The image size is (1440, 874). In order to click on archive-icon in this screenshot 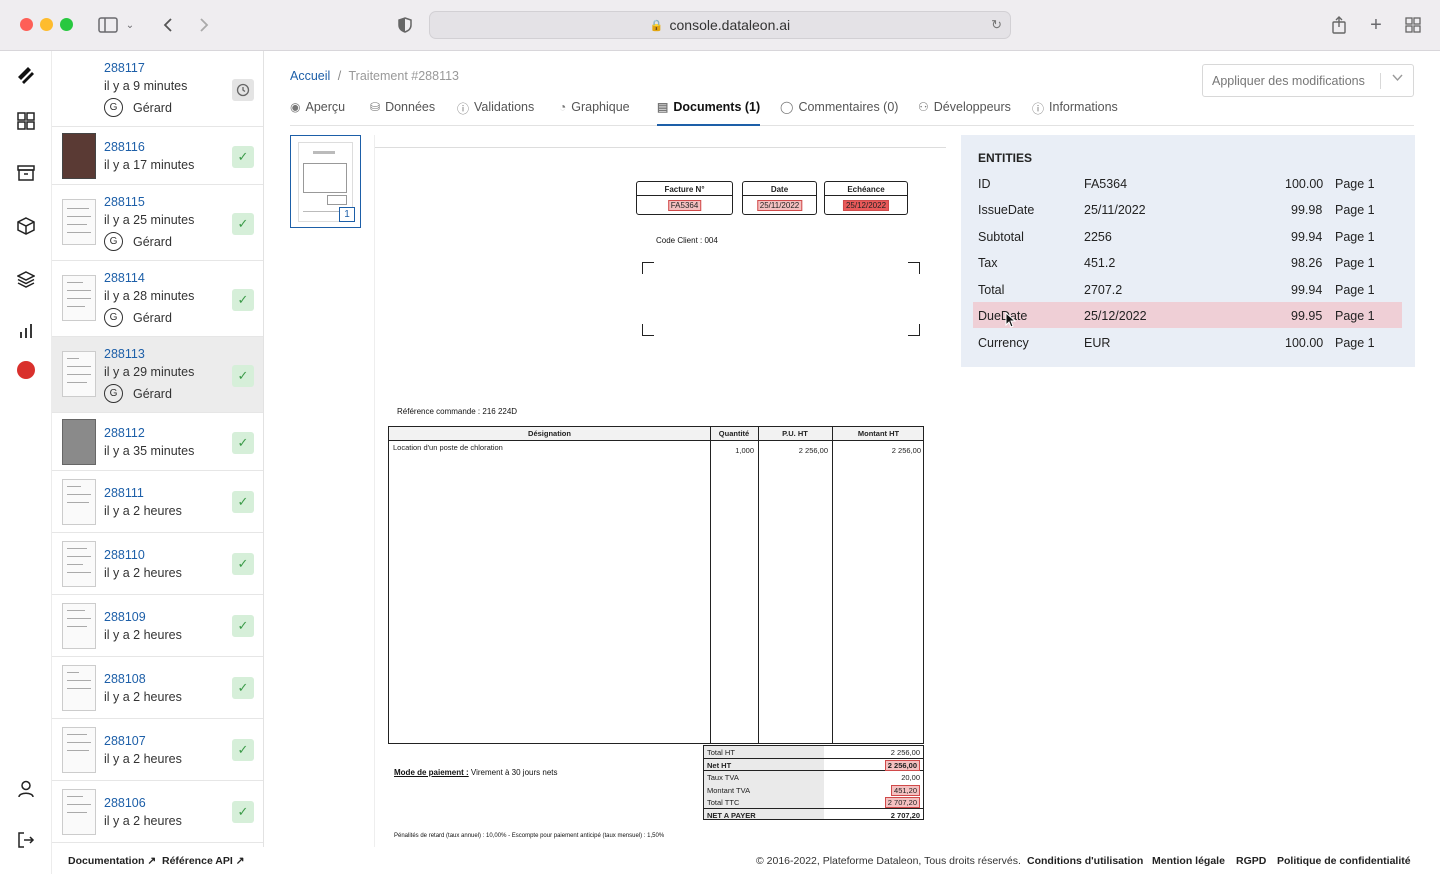, I will do `click(26, 173)`.